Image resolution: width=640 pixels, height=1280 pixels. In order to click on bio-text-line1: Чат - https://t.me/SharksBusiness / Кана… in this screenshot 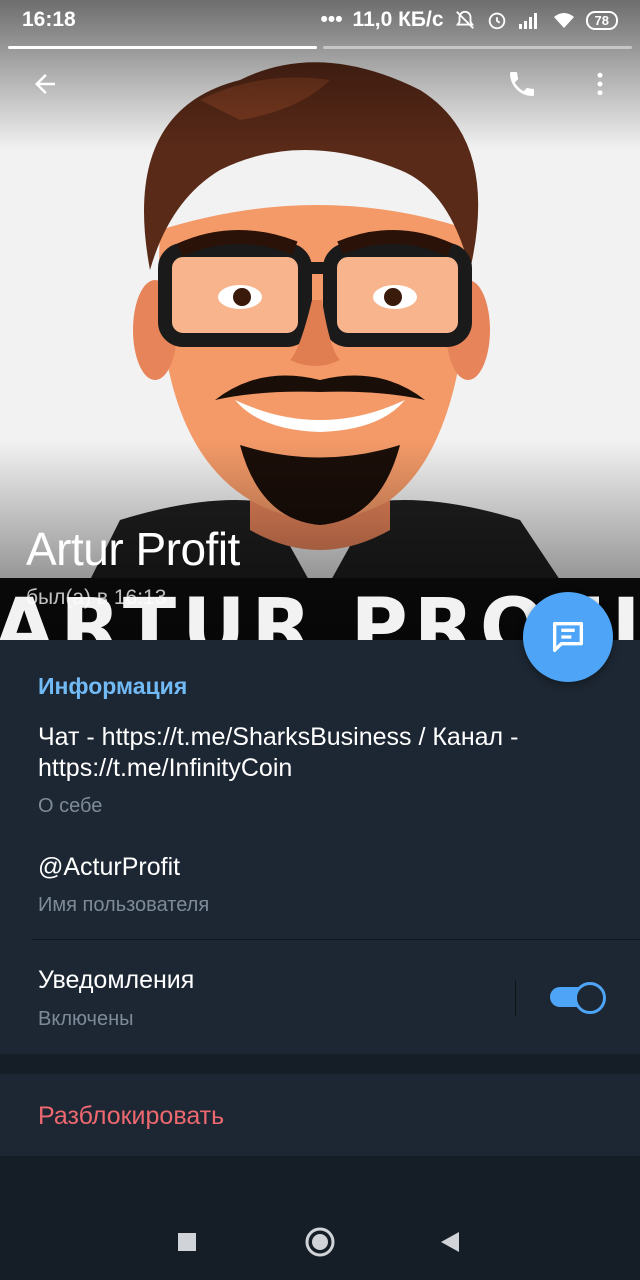, I will do `click(278, 737)`.